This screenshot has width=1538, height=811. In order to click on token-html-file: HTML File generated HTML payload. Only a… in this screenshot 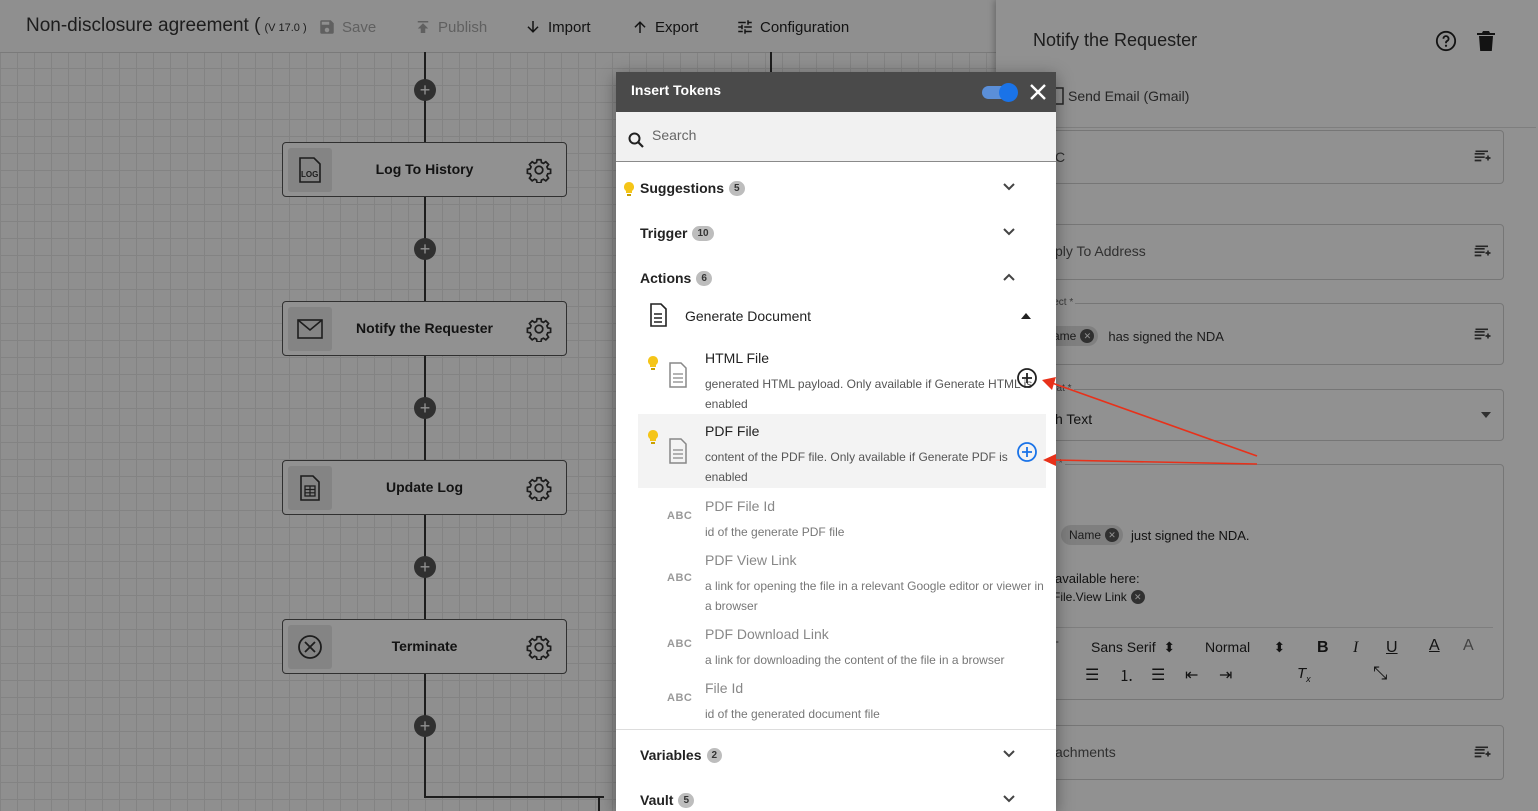, I will do `click(842, 381)`.